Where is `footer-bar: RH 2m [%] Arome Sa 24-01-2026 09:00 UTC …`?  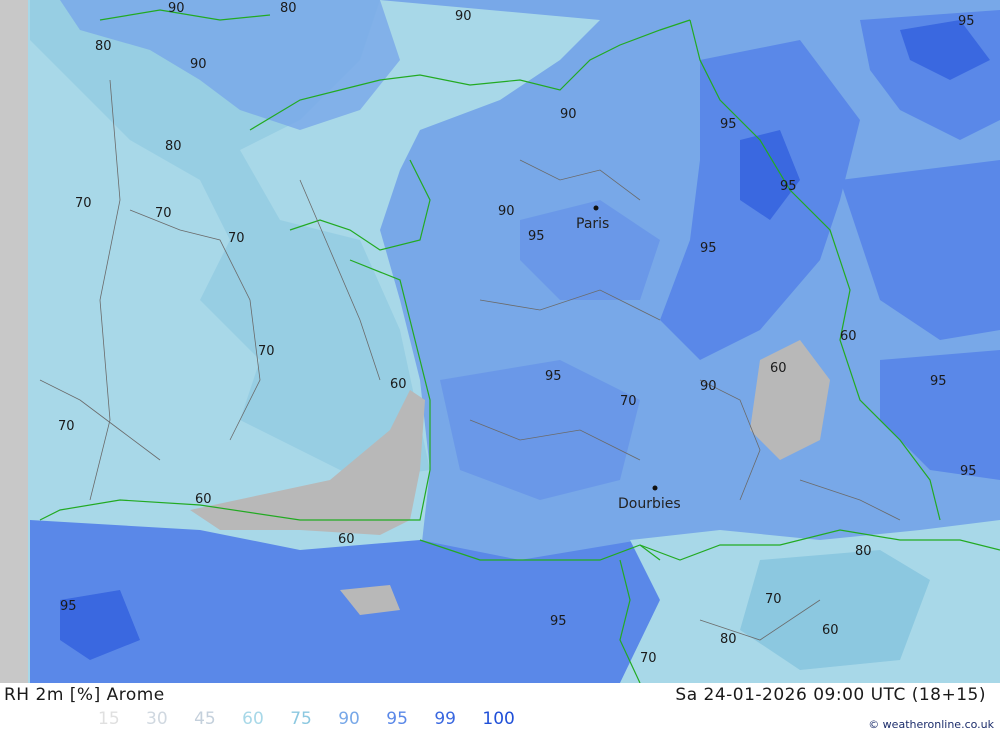 footer-bar: RH 2m [%] Arome Sa 24-01-2026 09:00 UTC … is located at coordinates (500, 708).